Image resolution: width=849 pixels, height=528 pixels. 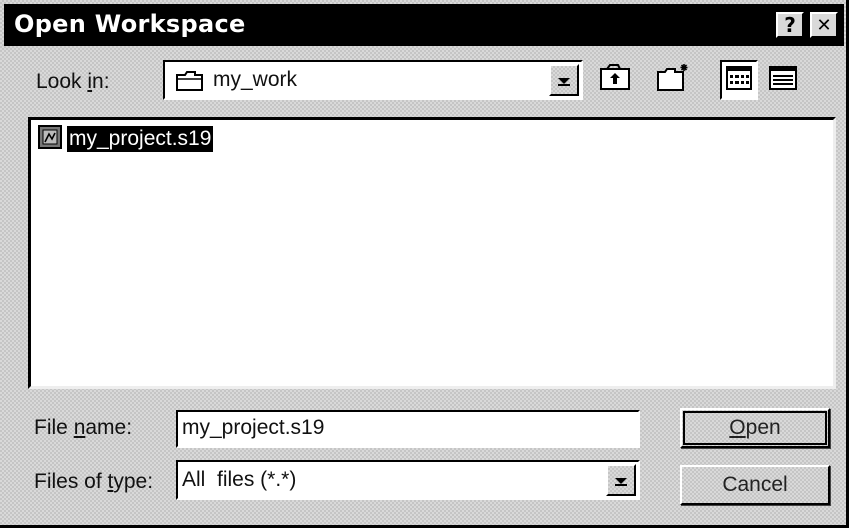 I want to click on cancel-button: Cancel, so click(x=755, y=485).